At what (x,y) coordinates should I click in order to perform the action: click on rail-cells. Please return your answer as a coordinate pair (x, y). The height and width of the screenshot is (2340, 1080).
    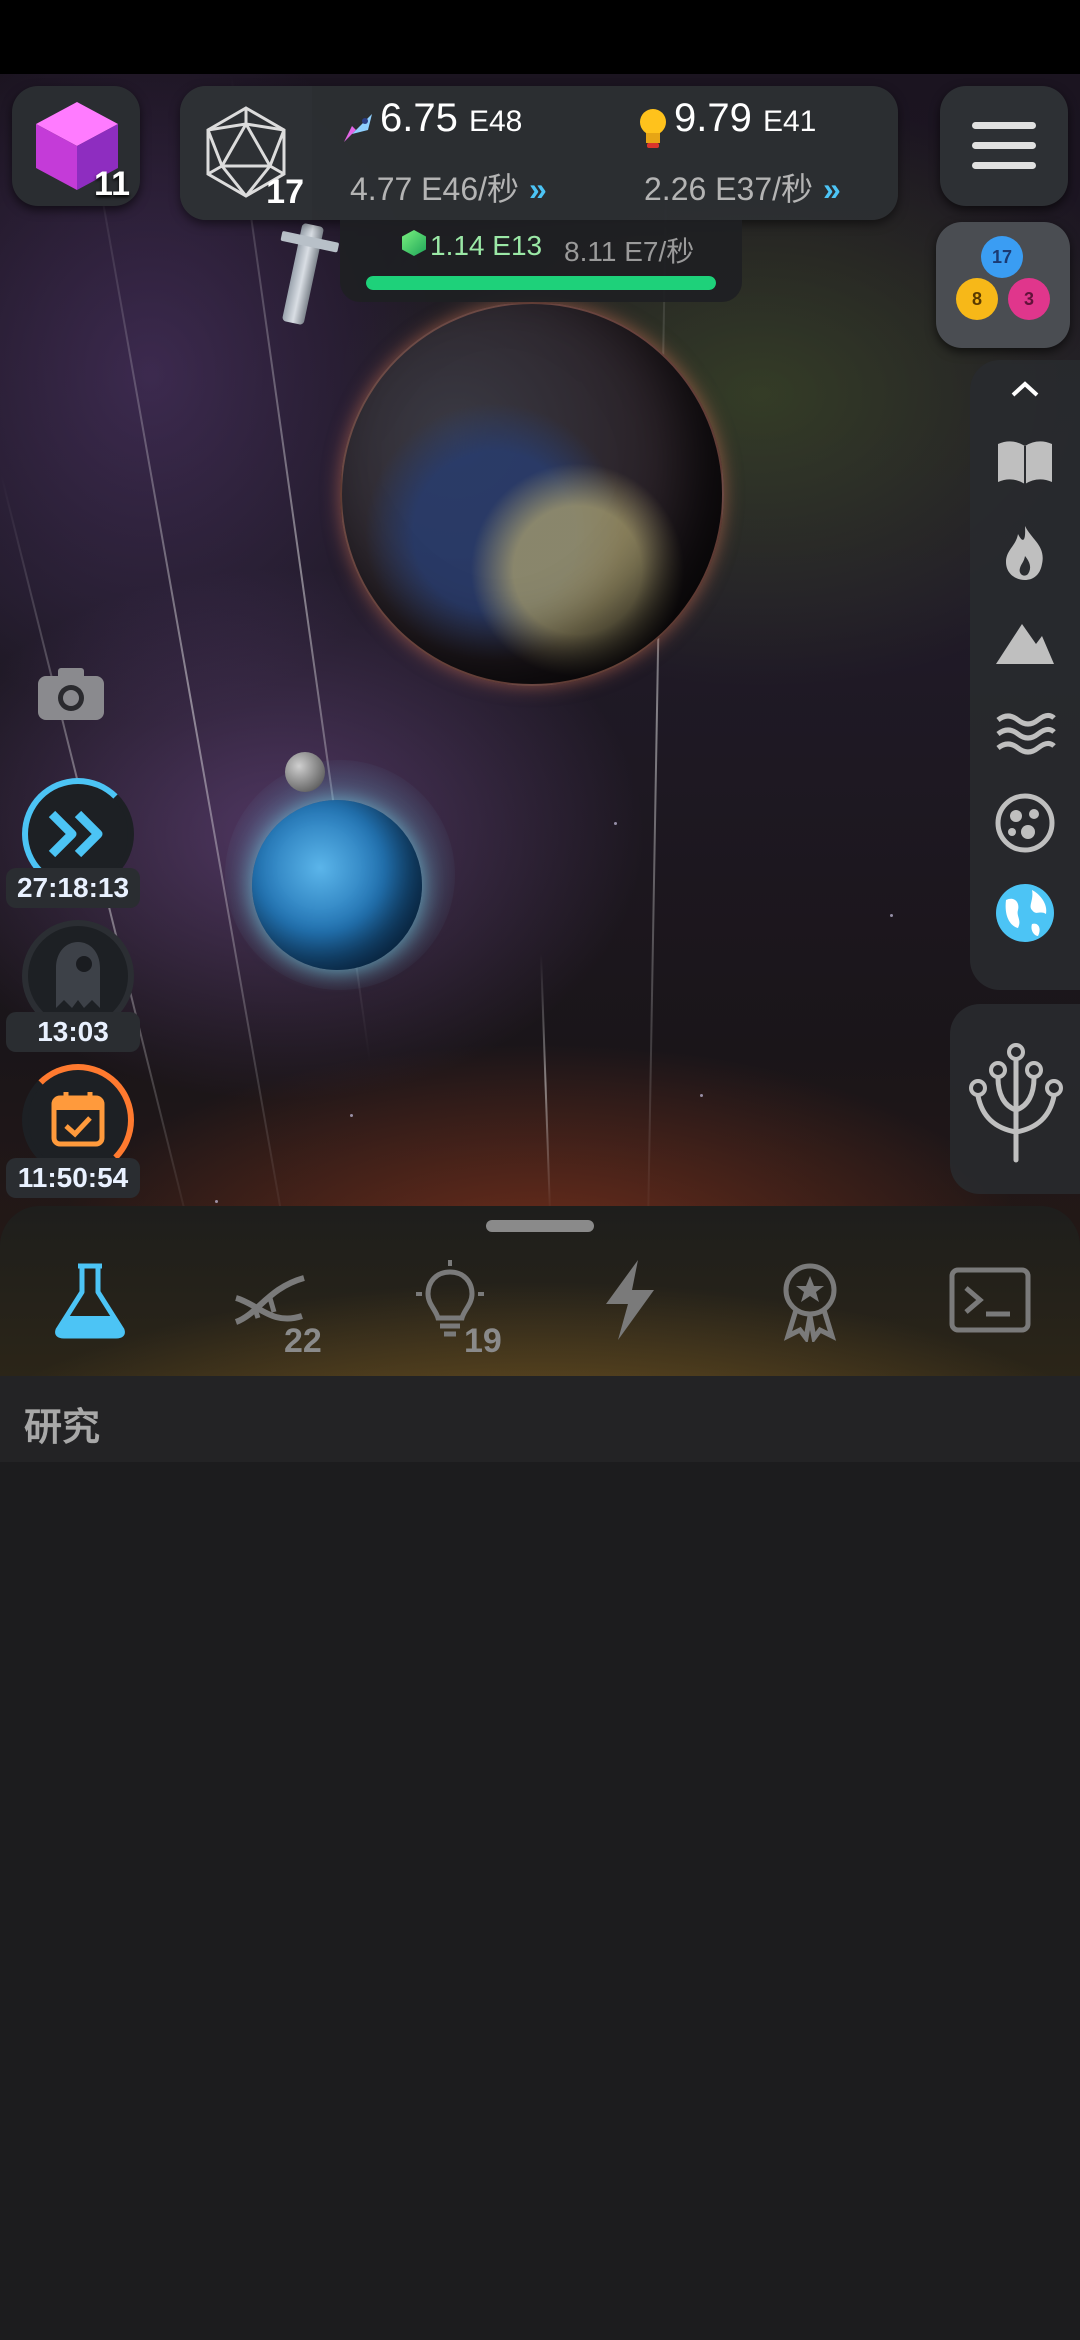
    Looking at the image, I should click on (1025, 823).